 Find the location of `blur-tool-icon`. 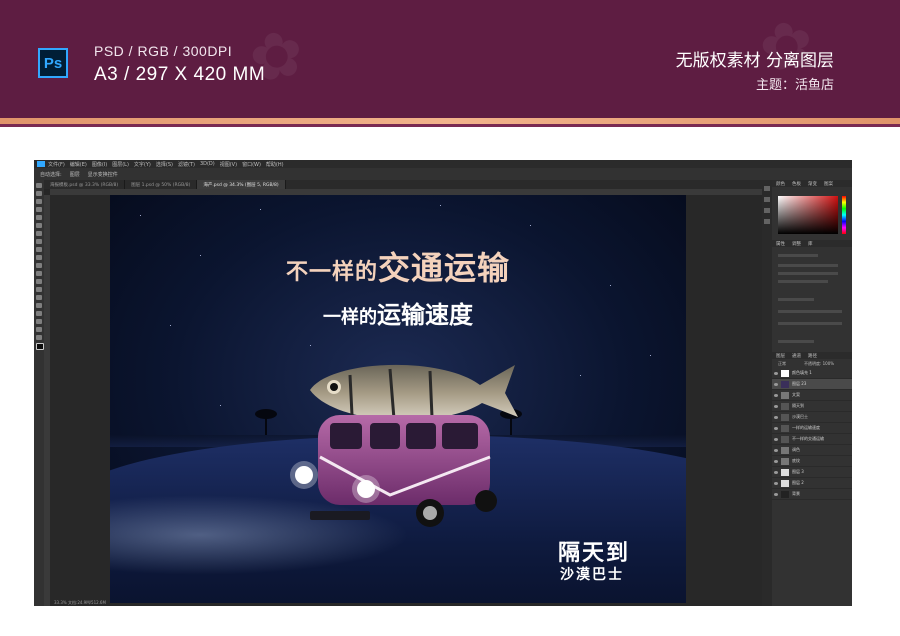

blur-tool-icon is located at coordinates (39, 281).